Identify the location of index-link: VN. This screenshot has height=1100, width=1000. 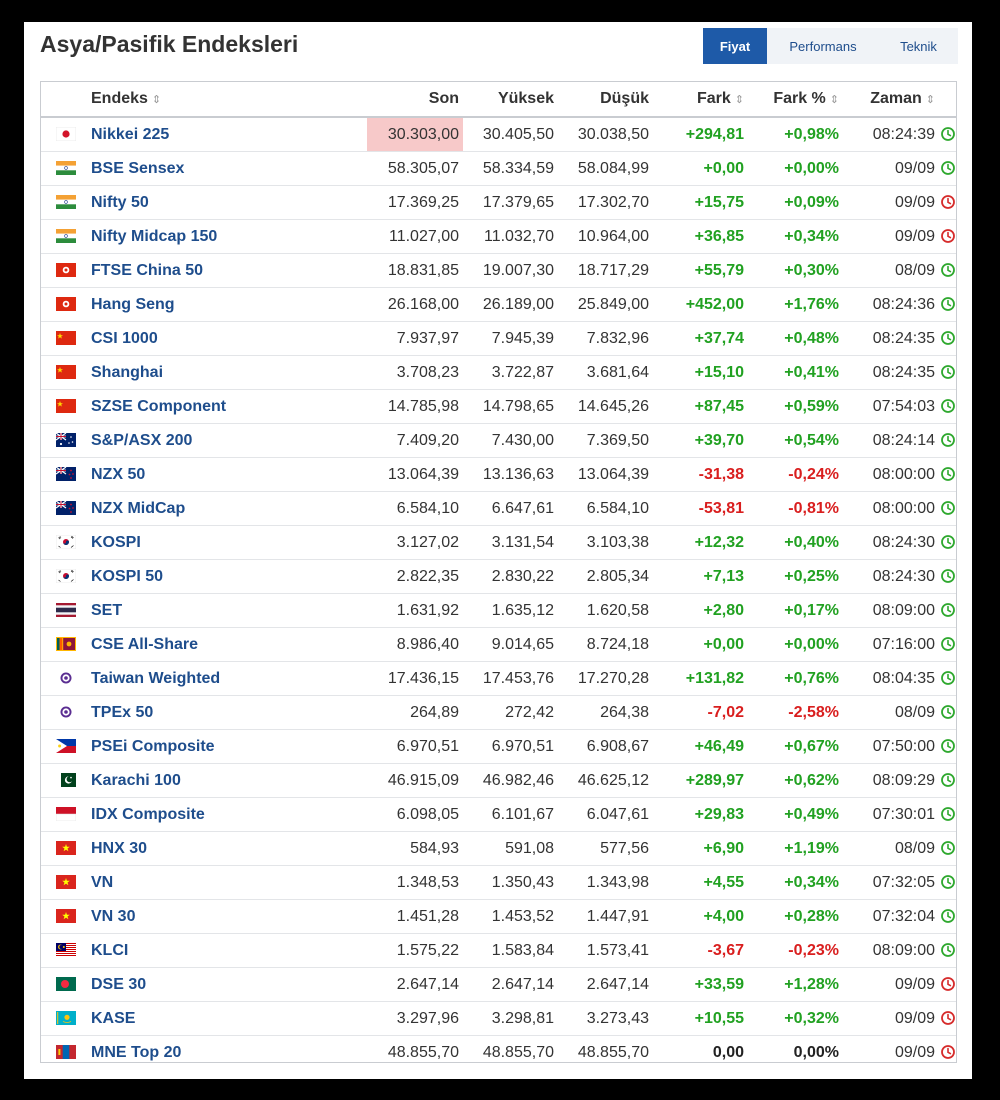
(102, 882).